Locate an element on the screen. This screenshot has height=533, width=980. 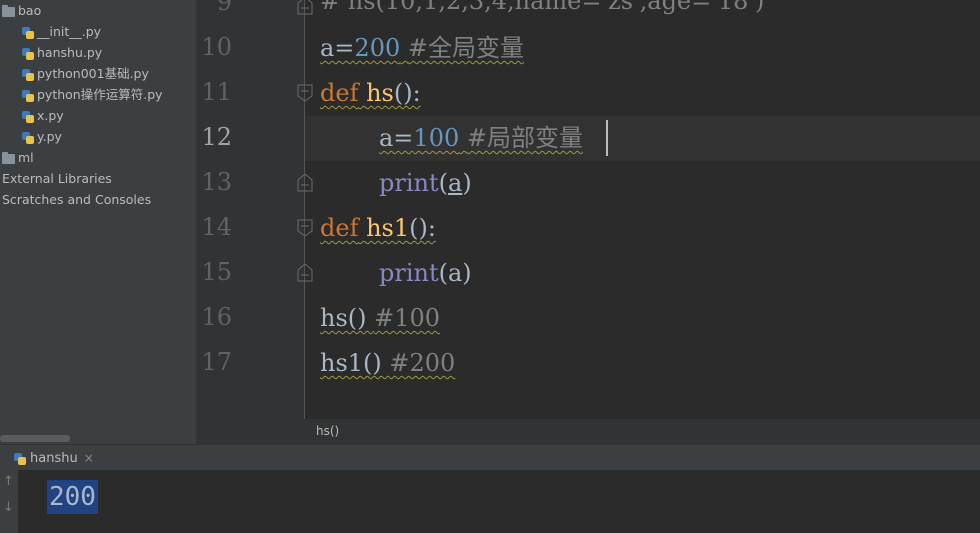
code-line-14: def hs1(): is located at coordinates (378, 228).